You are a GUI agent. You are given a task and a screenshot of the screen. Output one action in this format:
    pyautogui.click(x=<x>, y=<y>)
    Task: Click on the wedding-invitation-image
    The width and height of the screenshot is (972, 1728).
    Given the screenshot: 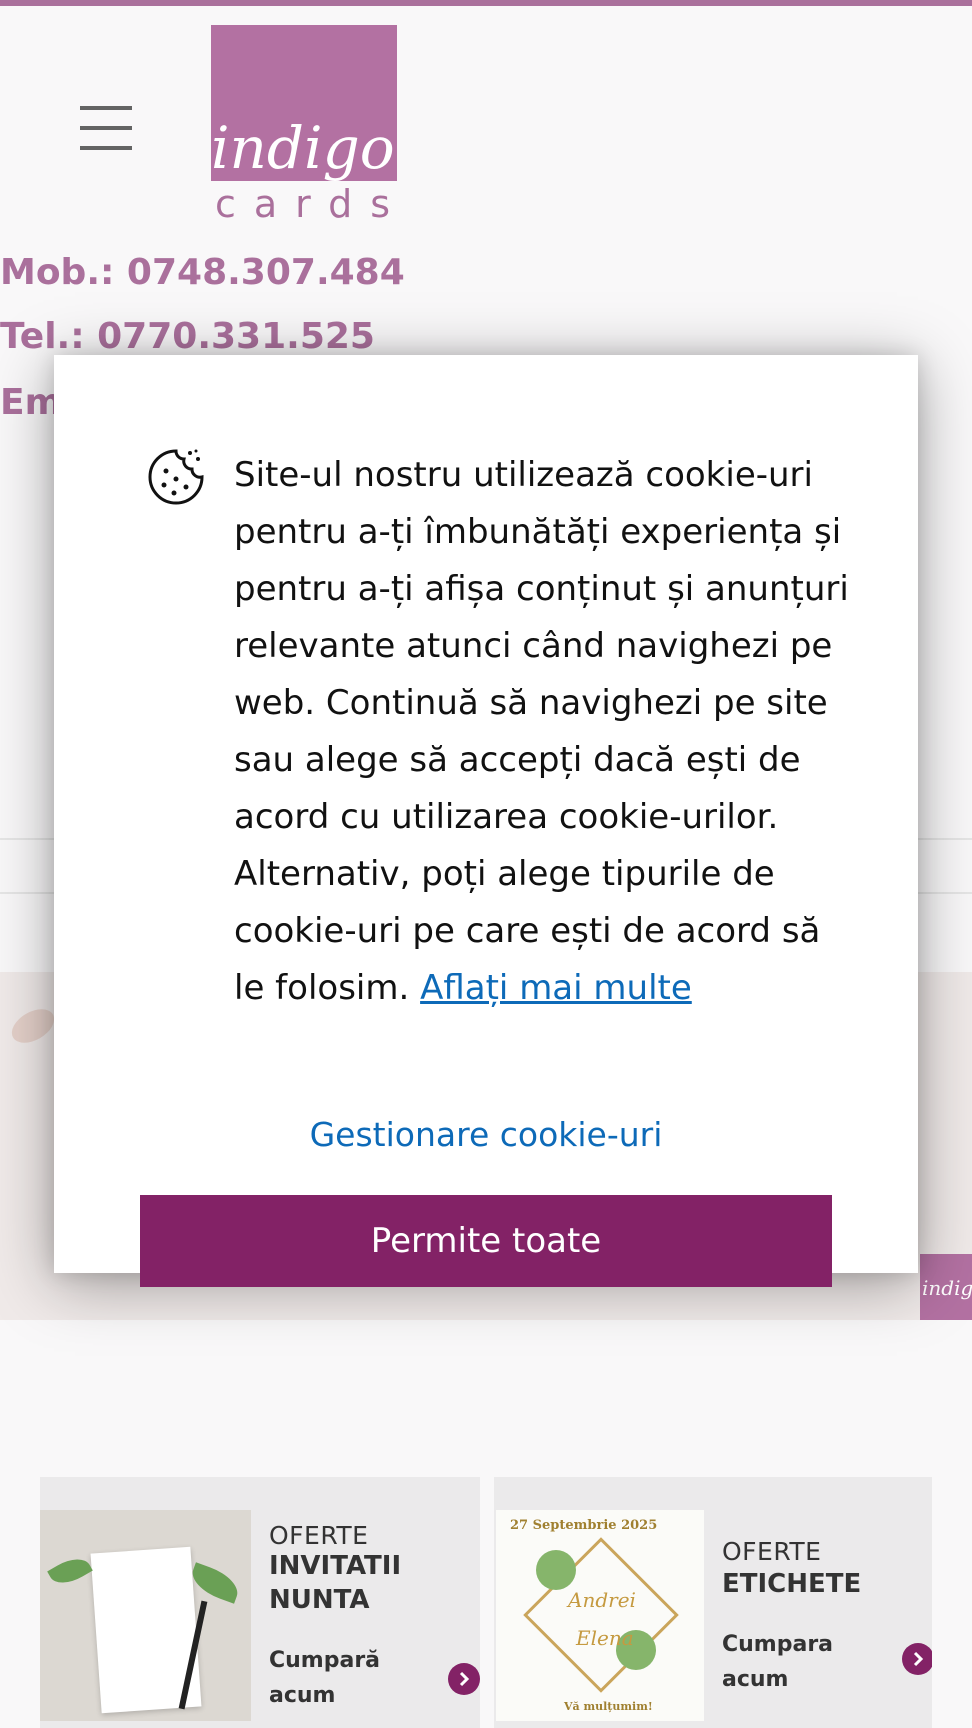 What is the action you would take?
    pyautogui.click(x=145, y=1615)
    